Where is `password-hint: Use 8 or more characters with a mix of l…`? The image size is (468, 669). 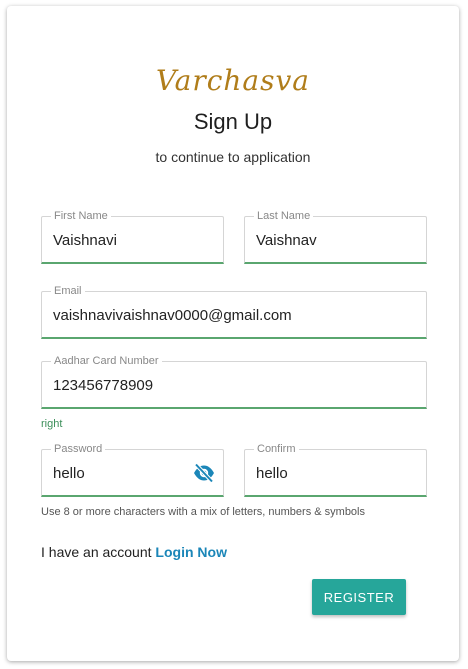 password-hint: Use 8 or more characters with a mix of l… is located at coordinates (203, 512).